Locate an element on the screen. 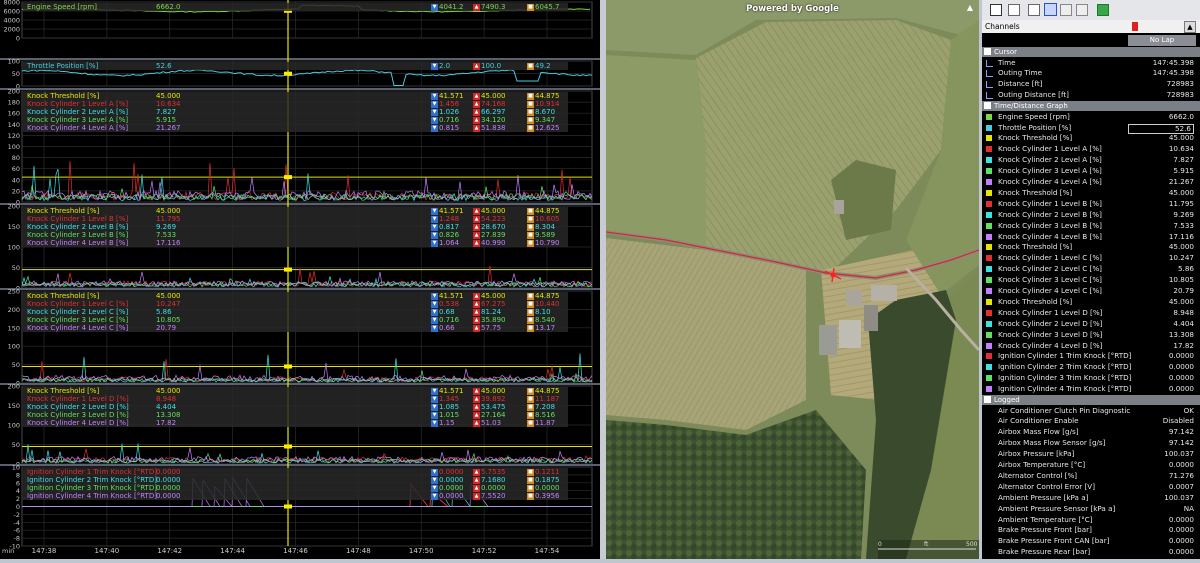  channel-row: Outing Distance [ft] 728983 is located at coordinates (1091, 95).